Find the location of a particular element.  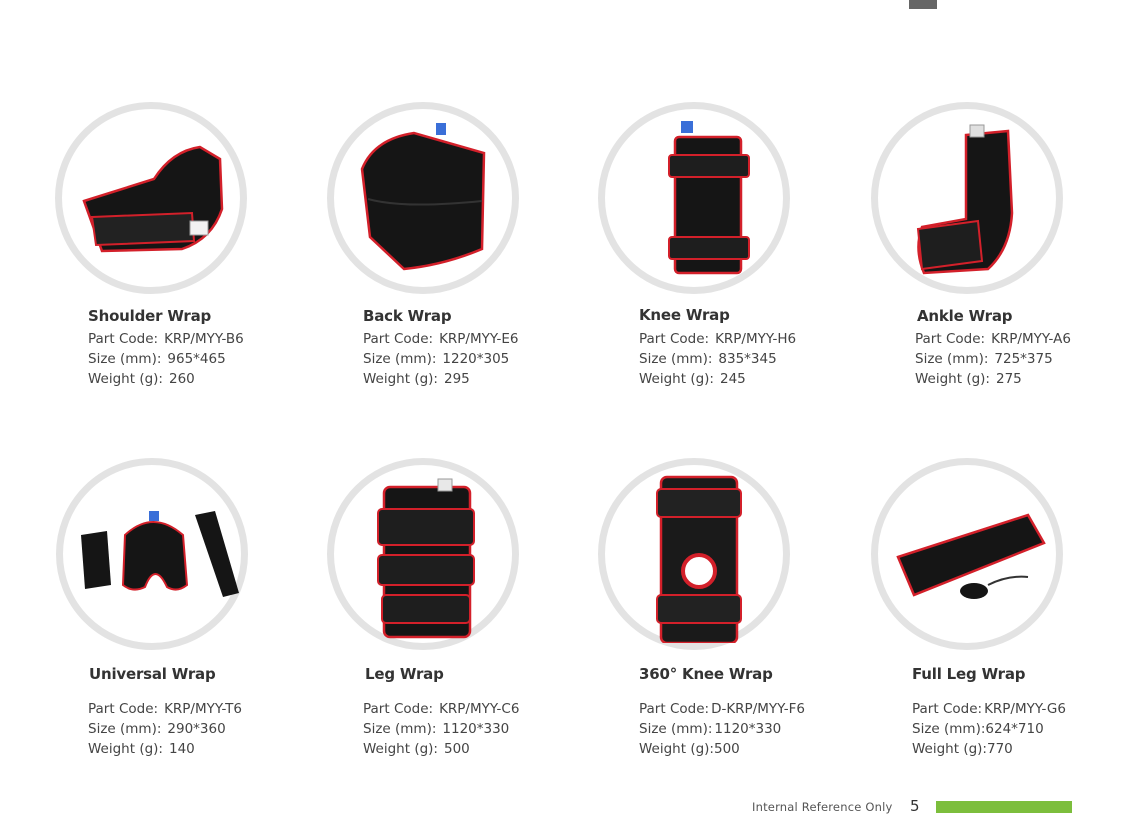

product-name: Ankle Wrap is located at coordinates (965, 316).